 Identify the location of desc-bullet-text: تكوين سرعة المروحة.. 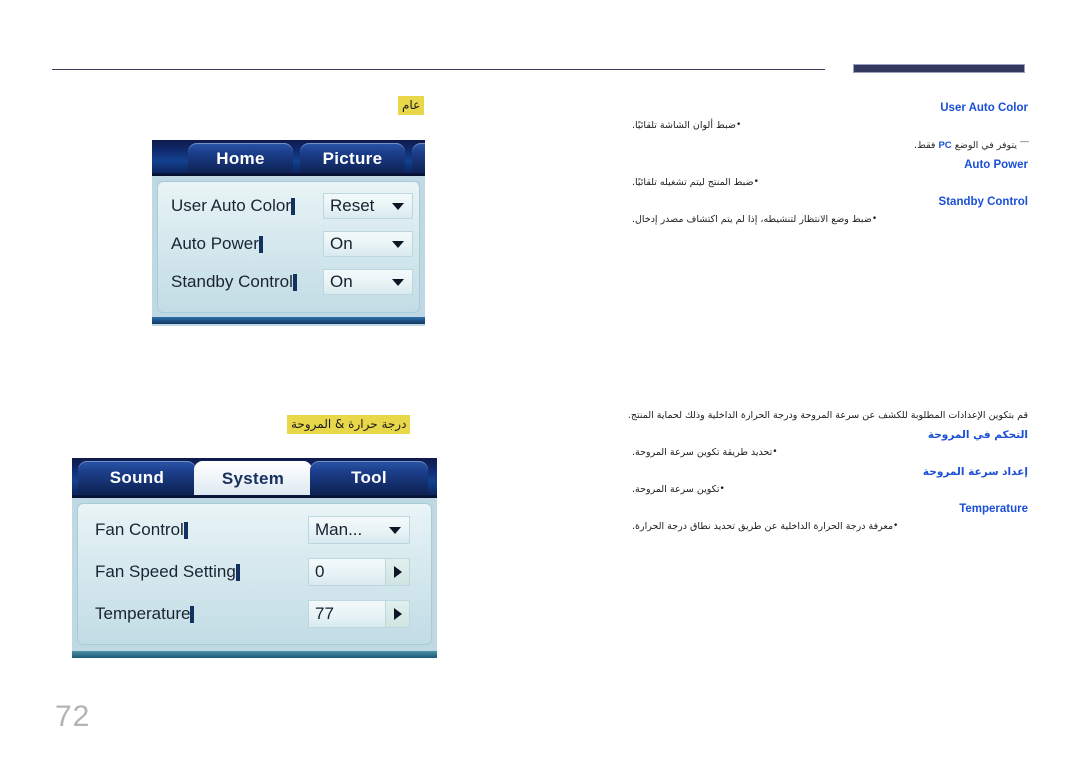
(676, 489).